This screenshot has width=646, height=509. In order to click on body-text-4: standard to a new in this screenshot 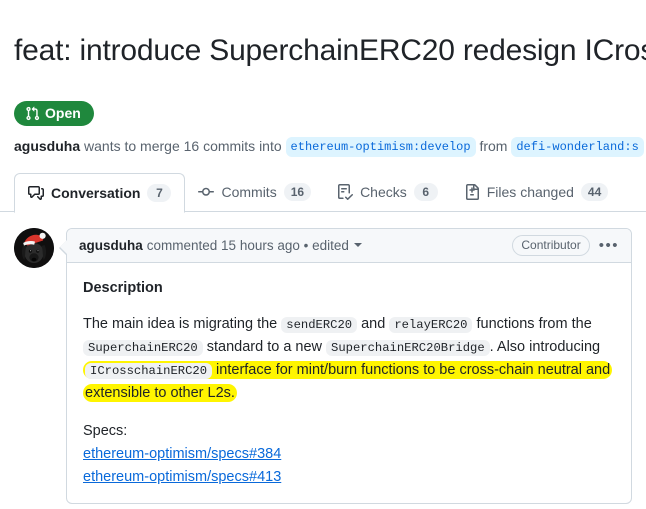, I will do `click(264, 347)`.